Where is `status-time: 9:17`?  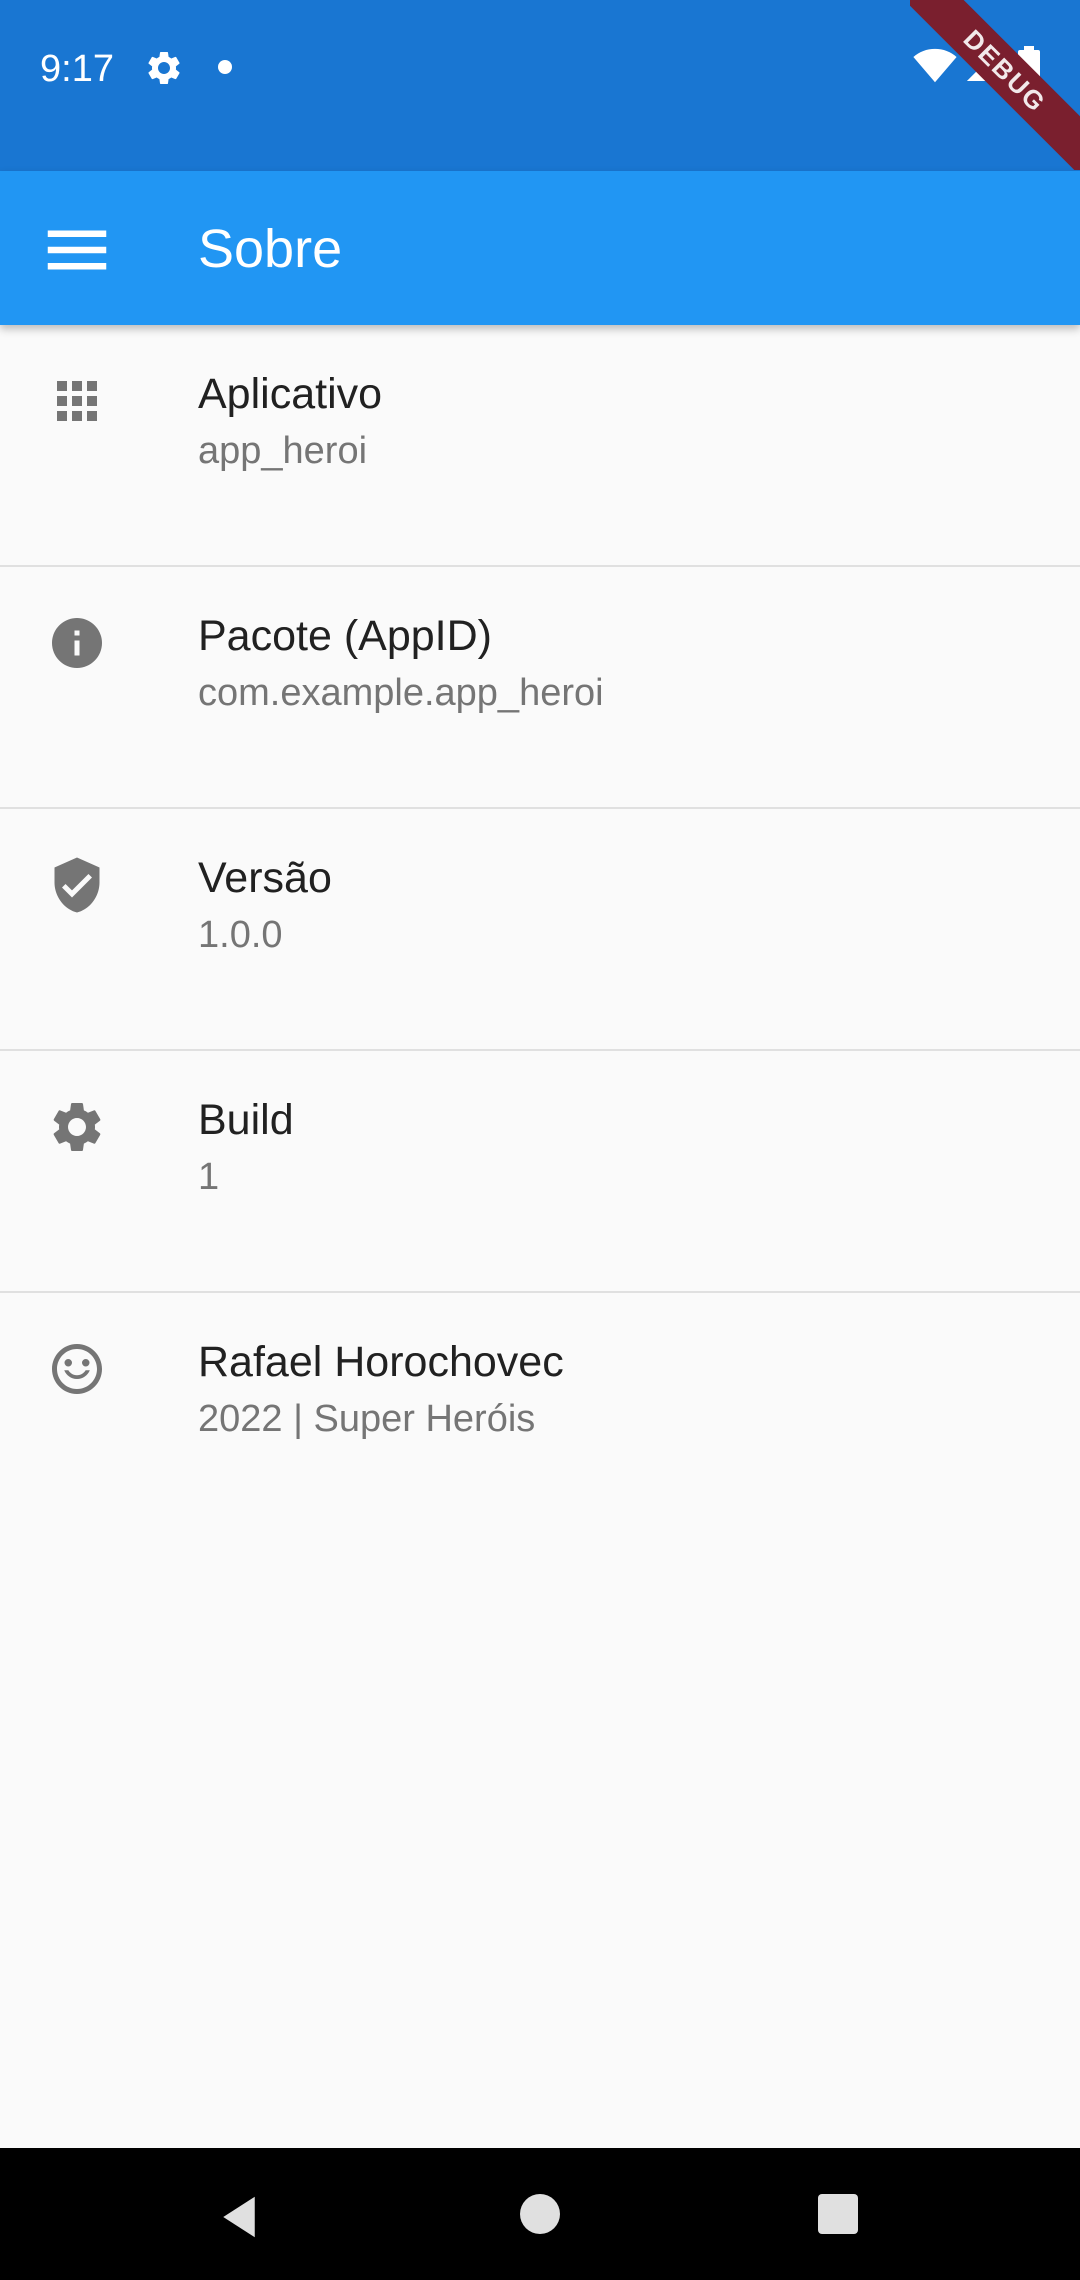 status-time: 9:17 is located at coordinates (77, 69).